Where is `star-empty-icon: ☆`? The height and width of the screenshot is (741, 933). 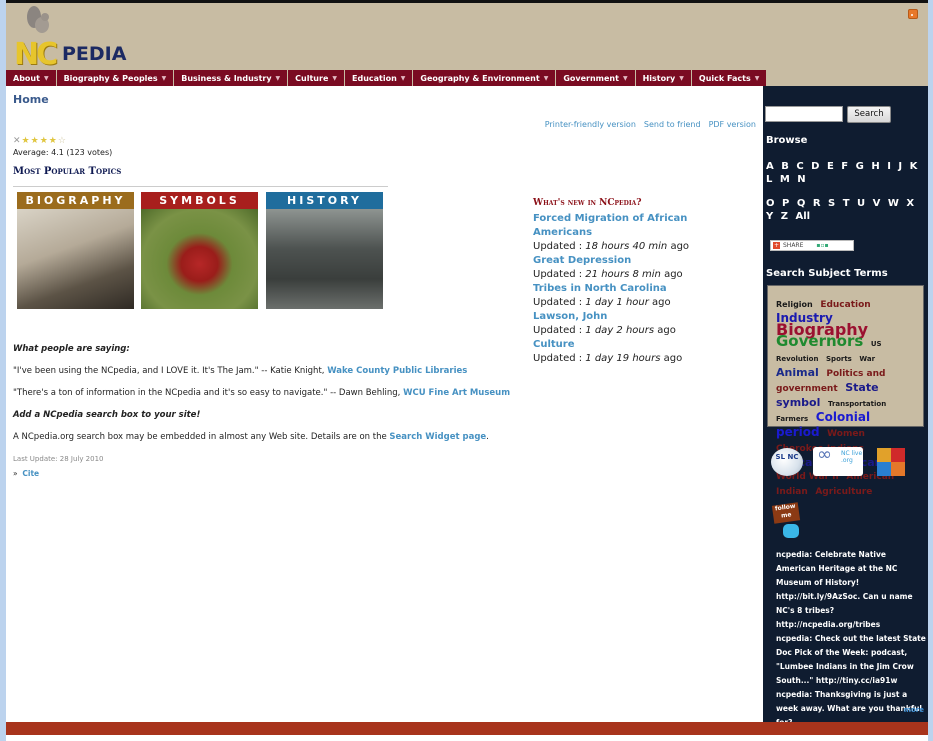 star-empty-icon: ☆ is located at coordinates (62, 141).